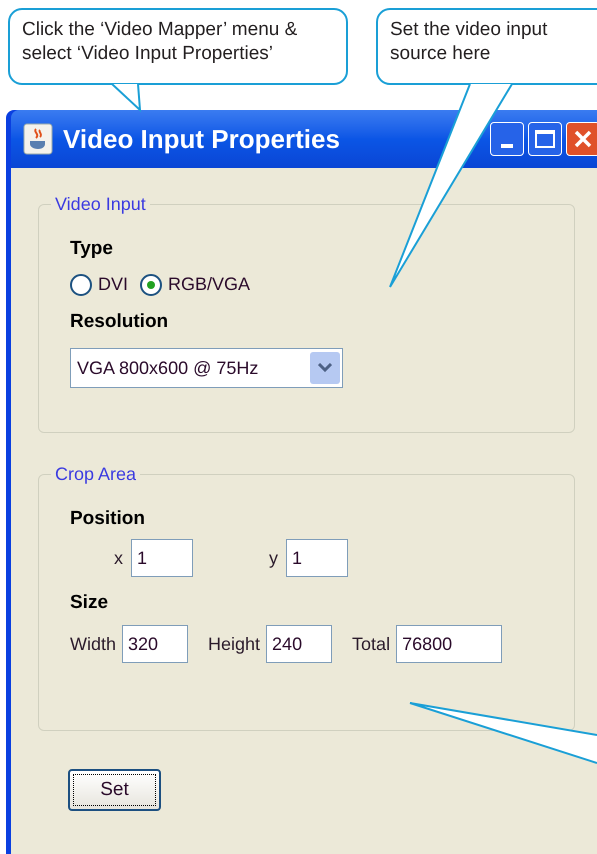  What do you see at coordinates (99, 284) in the screenshot?
I see `radio-button: DVI` at bounding box center [99, 284].